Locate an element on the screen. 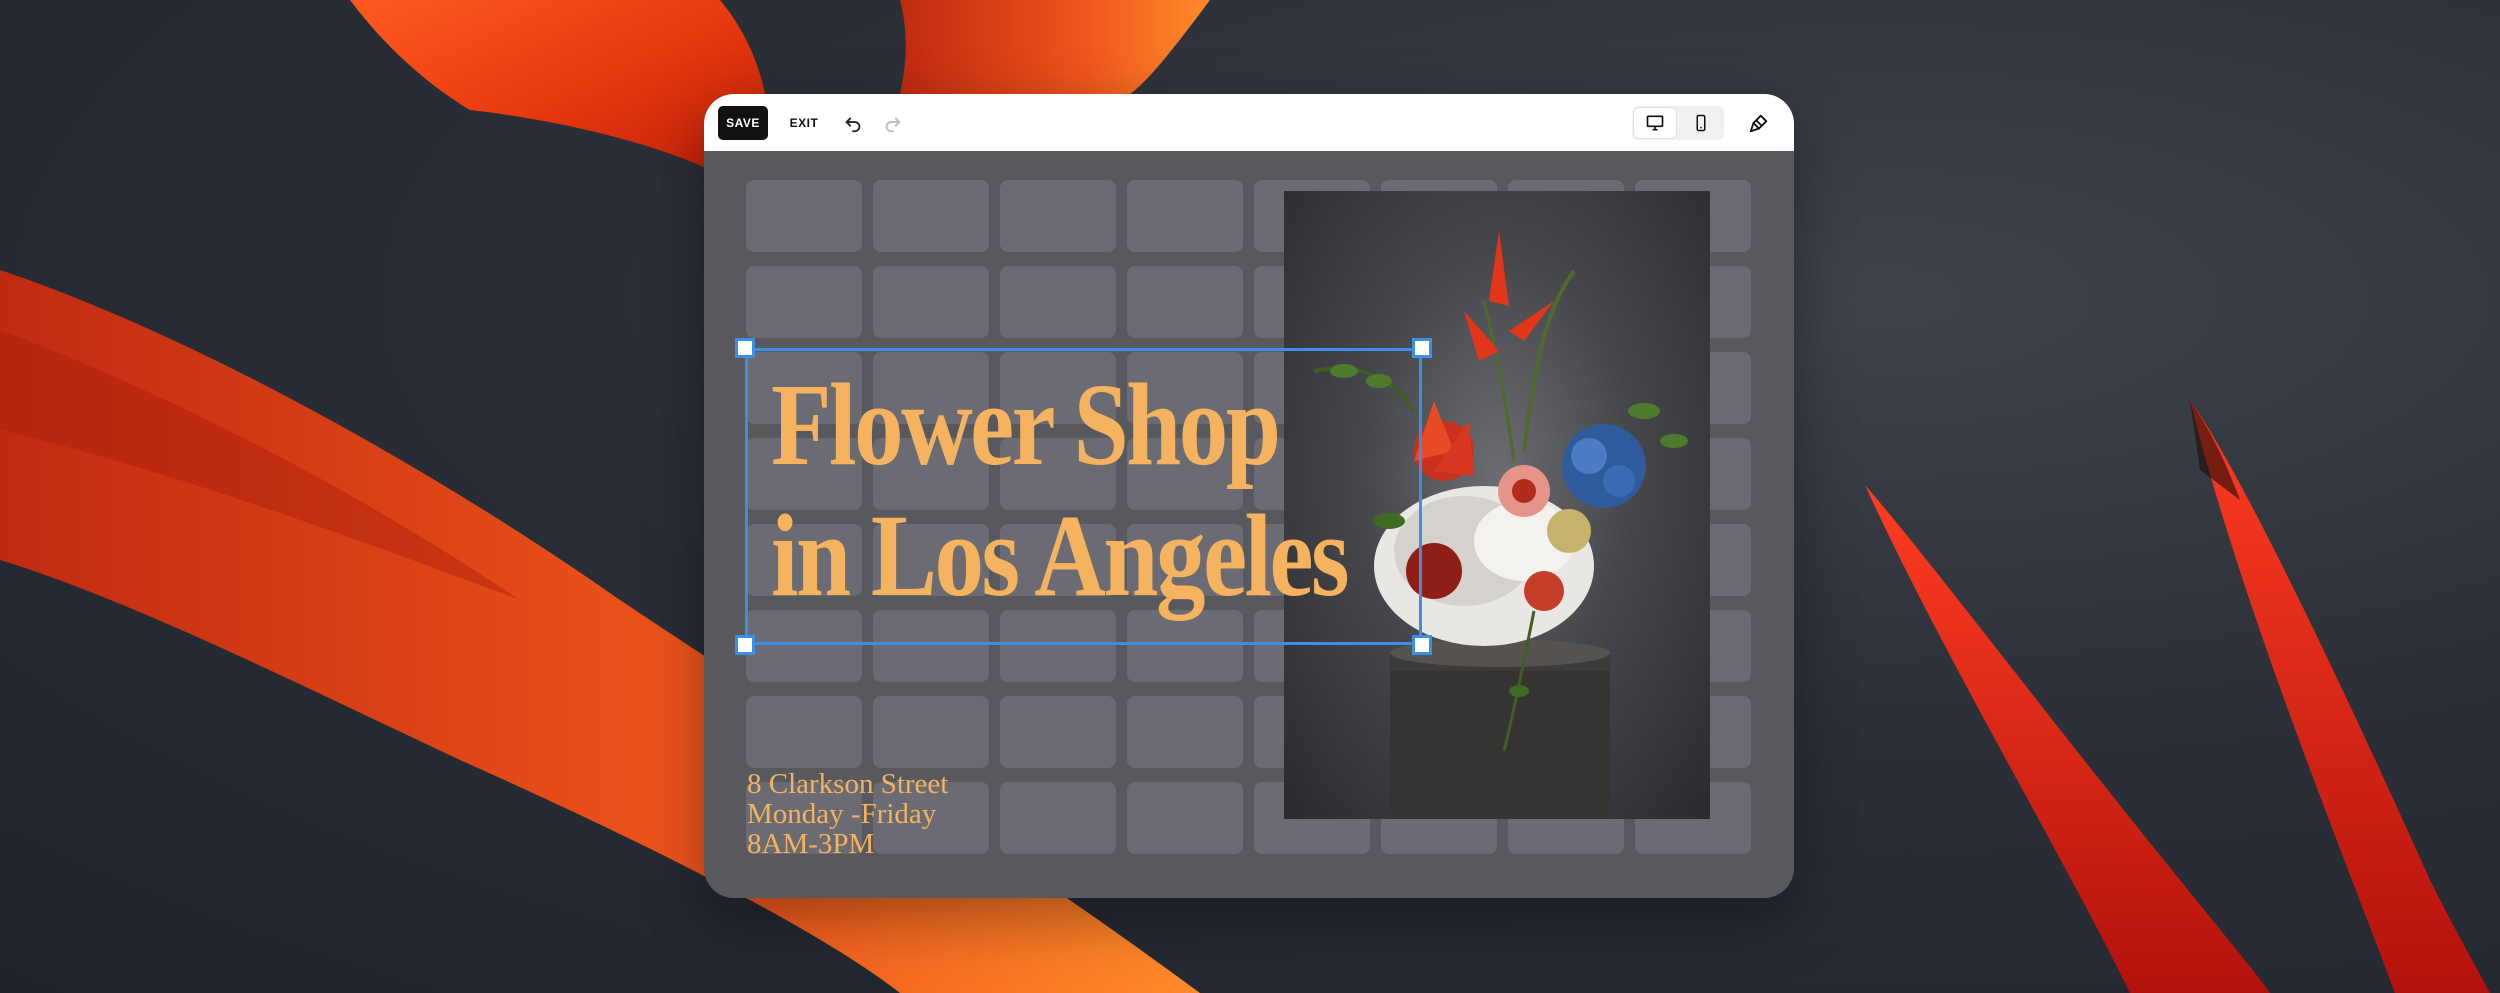 This screenshot has height=993, width=2500. page-title: Flower Shop in Los Angeles is located at coordinates (1060, 490).